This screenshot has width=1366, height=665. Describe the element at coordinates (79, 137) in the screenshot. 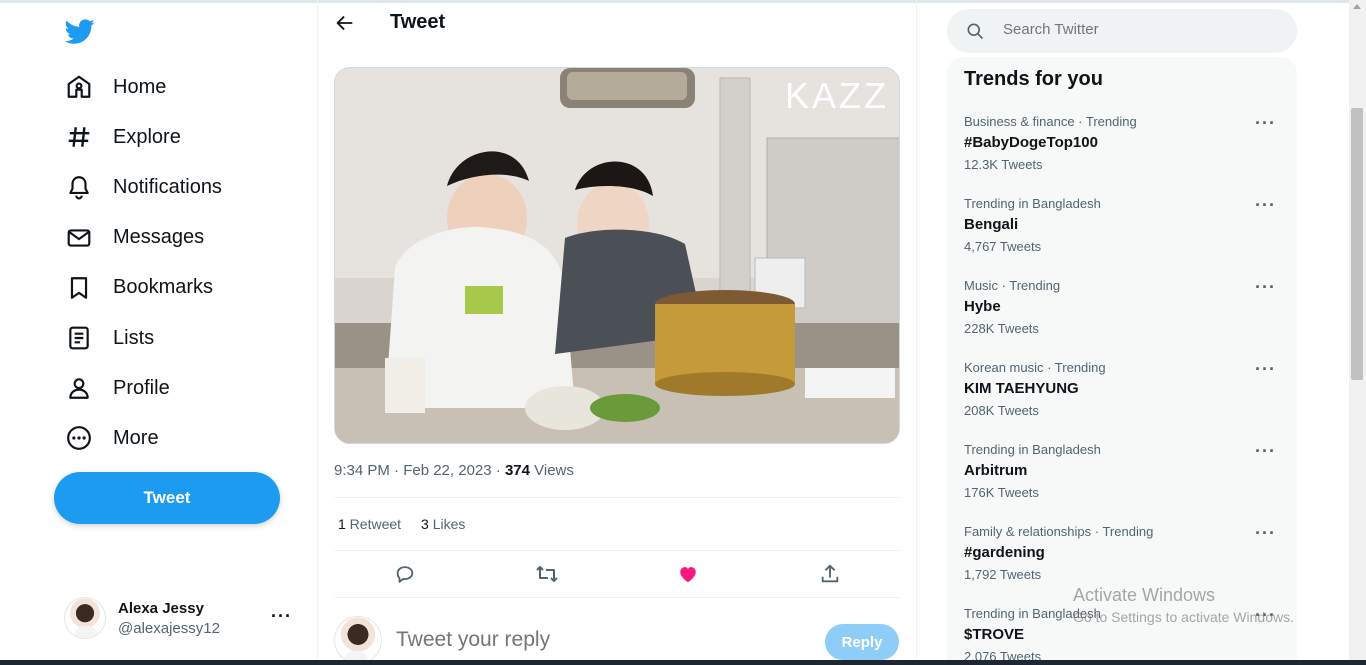

I see `hashtag-icon` at that location.